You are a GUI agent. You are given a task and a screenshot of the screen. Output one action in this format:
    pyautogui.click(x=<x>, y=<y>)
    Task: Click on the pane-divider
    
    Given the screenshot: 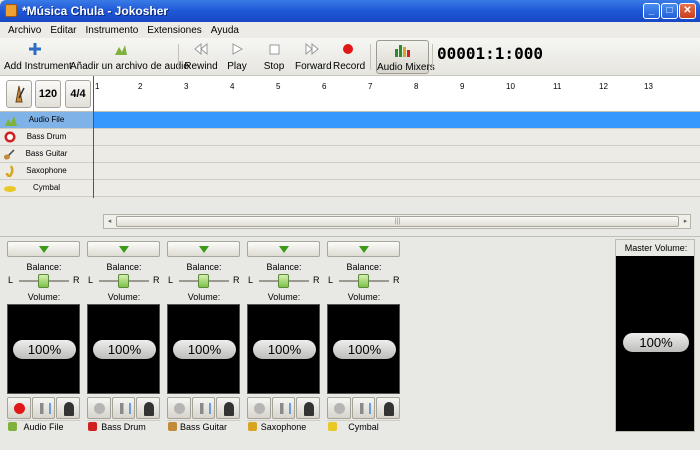 What is the action you would take?
    pyautogui.click(x=350, y=236)
    